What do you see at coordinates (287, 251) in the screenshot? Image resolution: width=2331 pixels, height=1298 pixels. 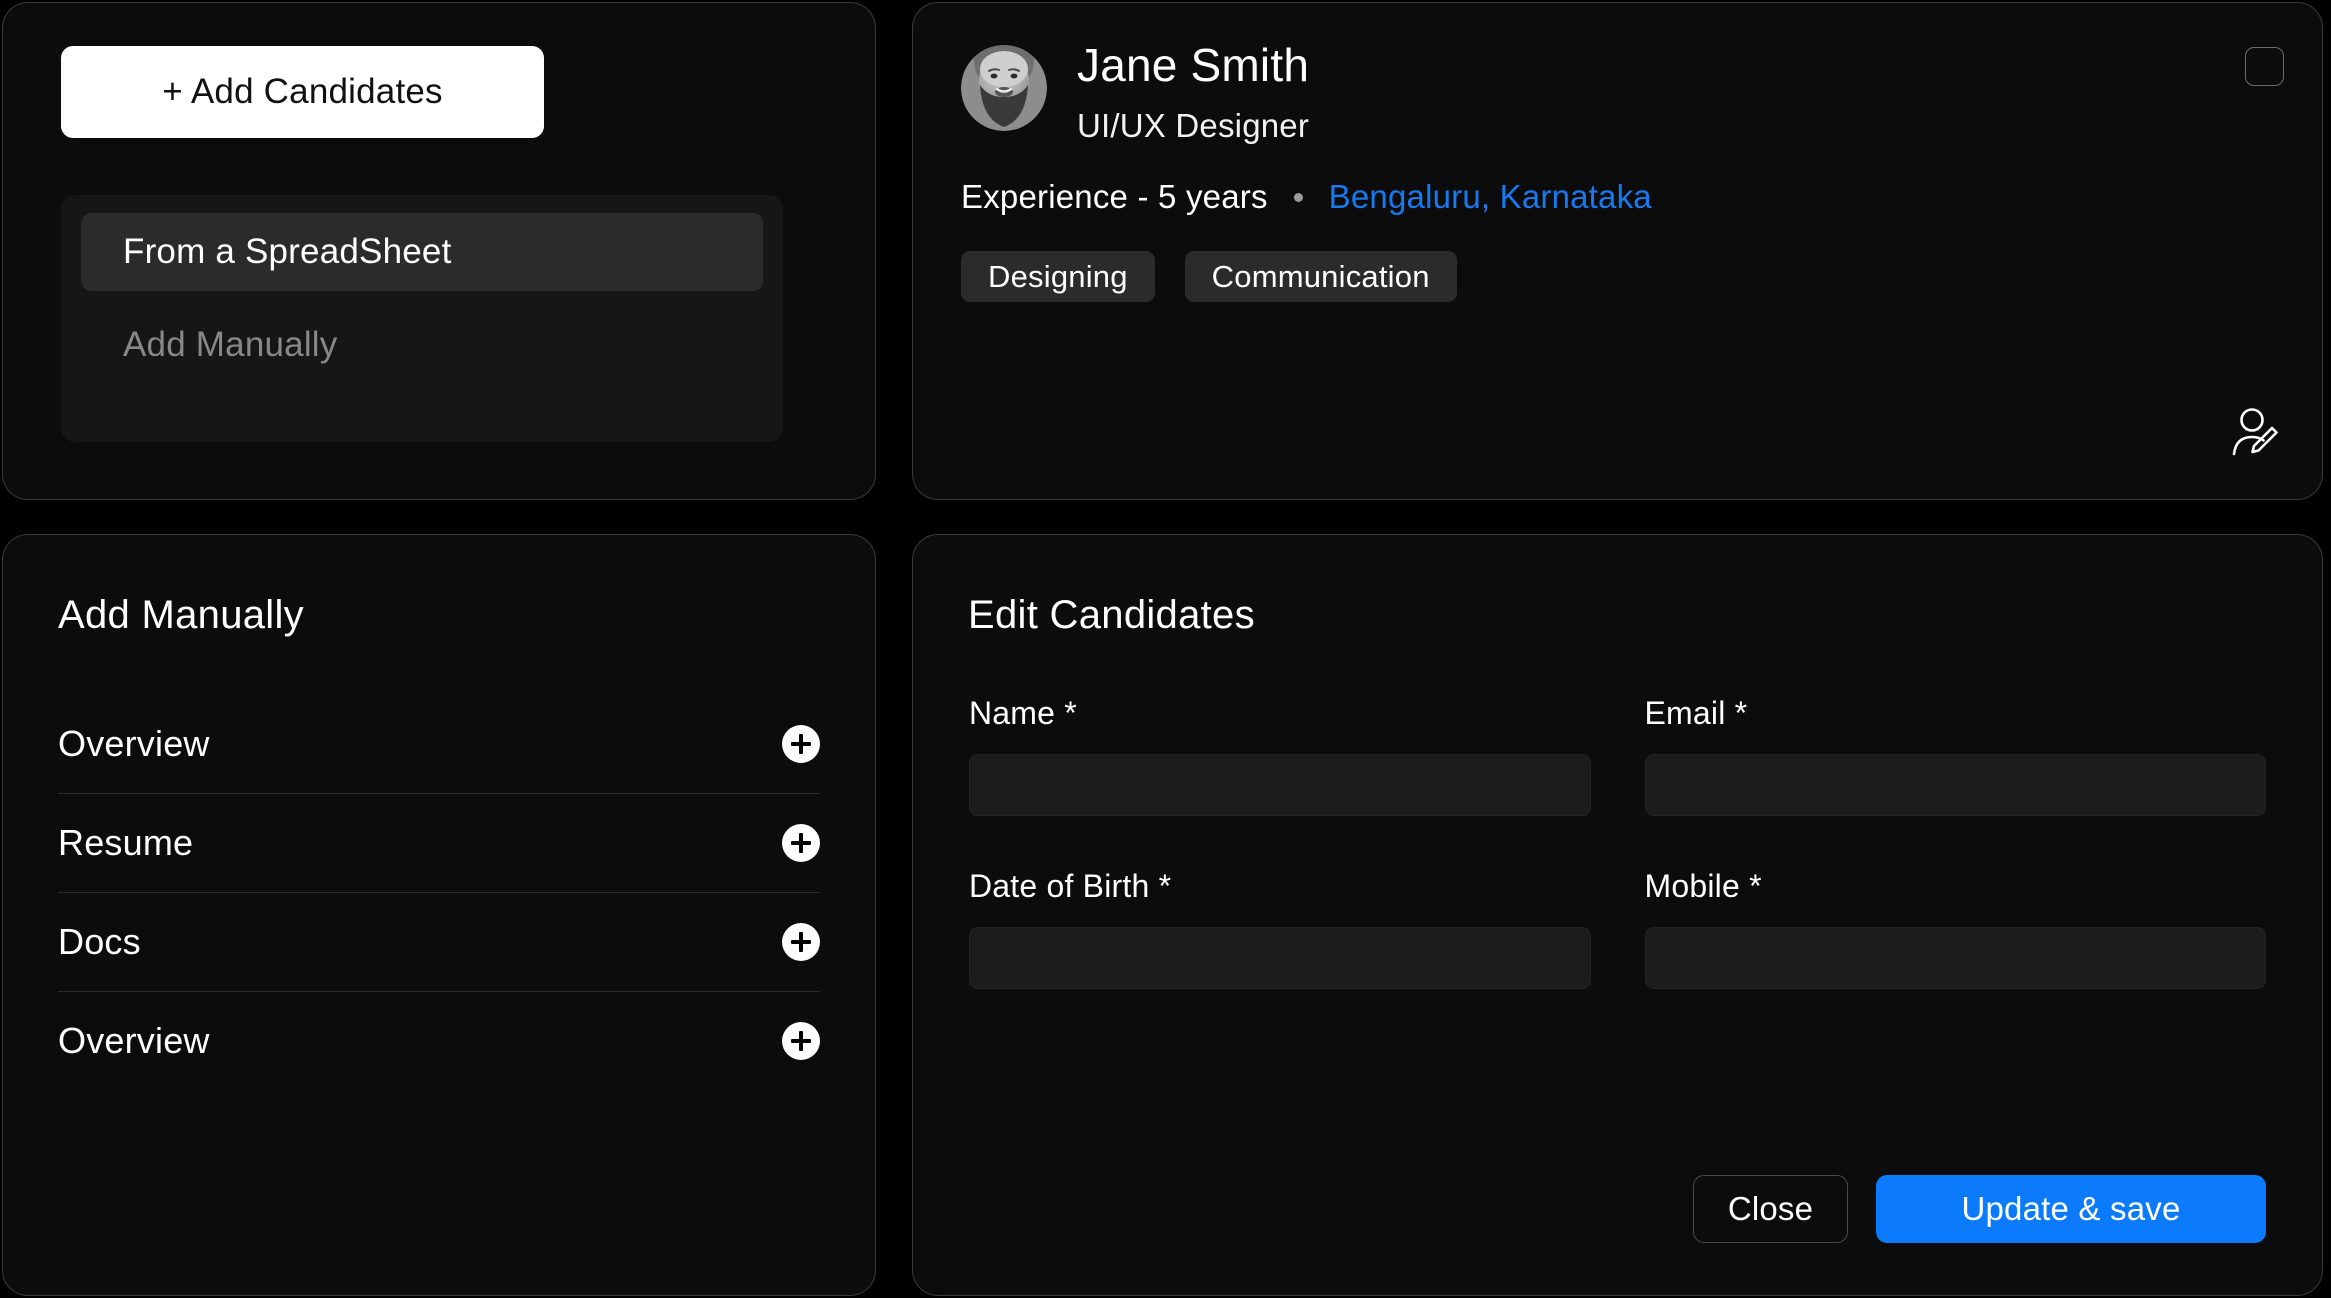 I see `dropdown-item-label: From a SpreadSheet` at bounding box center [287, 251].